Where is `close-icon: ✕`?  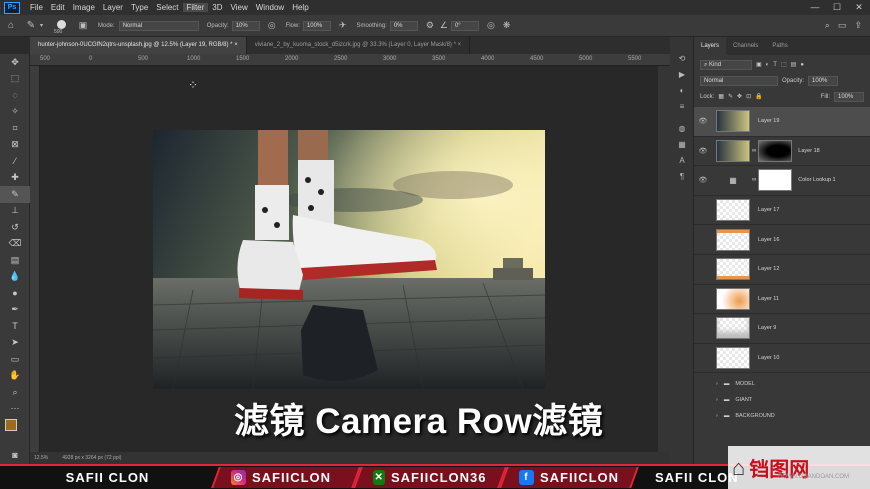
close-icon: ✕ is located at coordinates (859, 7).